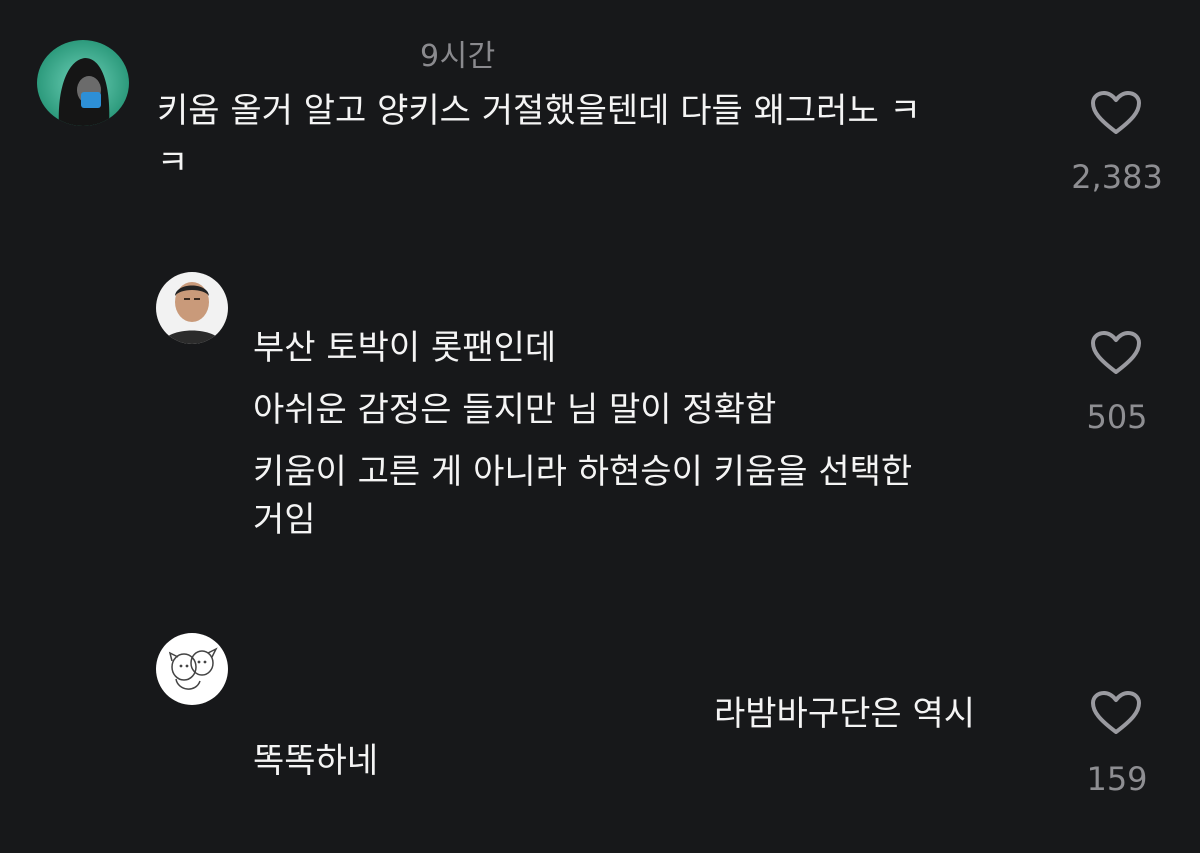 This screenshot has height=853, width=1200. I want to click on comment-text-line: 키움이 고른 게 아니라 하현승이 키움을 선택한, so click(583, 472).